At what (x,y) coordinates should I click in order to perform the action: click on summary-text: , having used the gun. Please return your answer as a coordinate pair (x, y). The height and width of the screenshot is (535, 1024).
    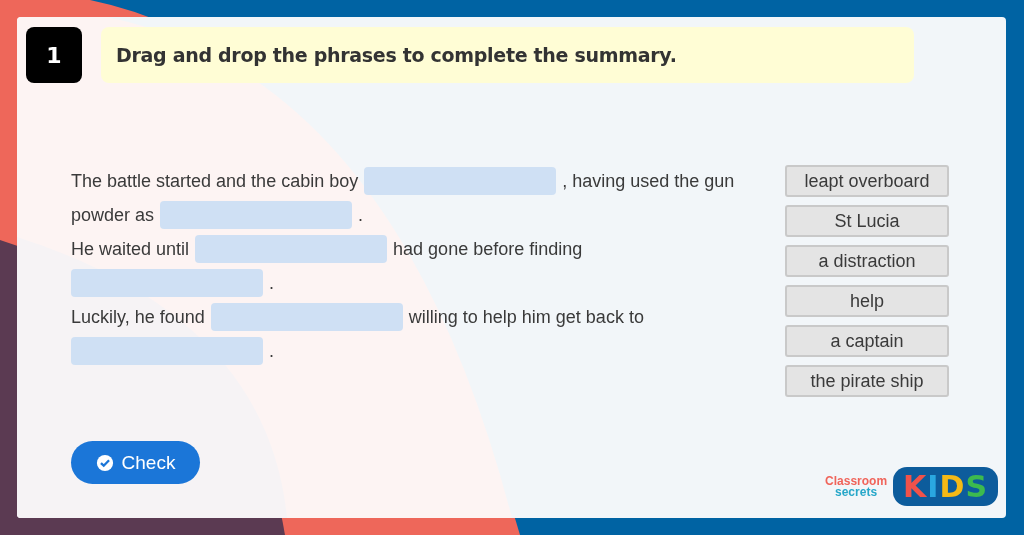
    Looking at the image, I should click on (648, 181).